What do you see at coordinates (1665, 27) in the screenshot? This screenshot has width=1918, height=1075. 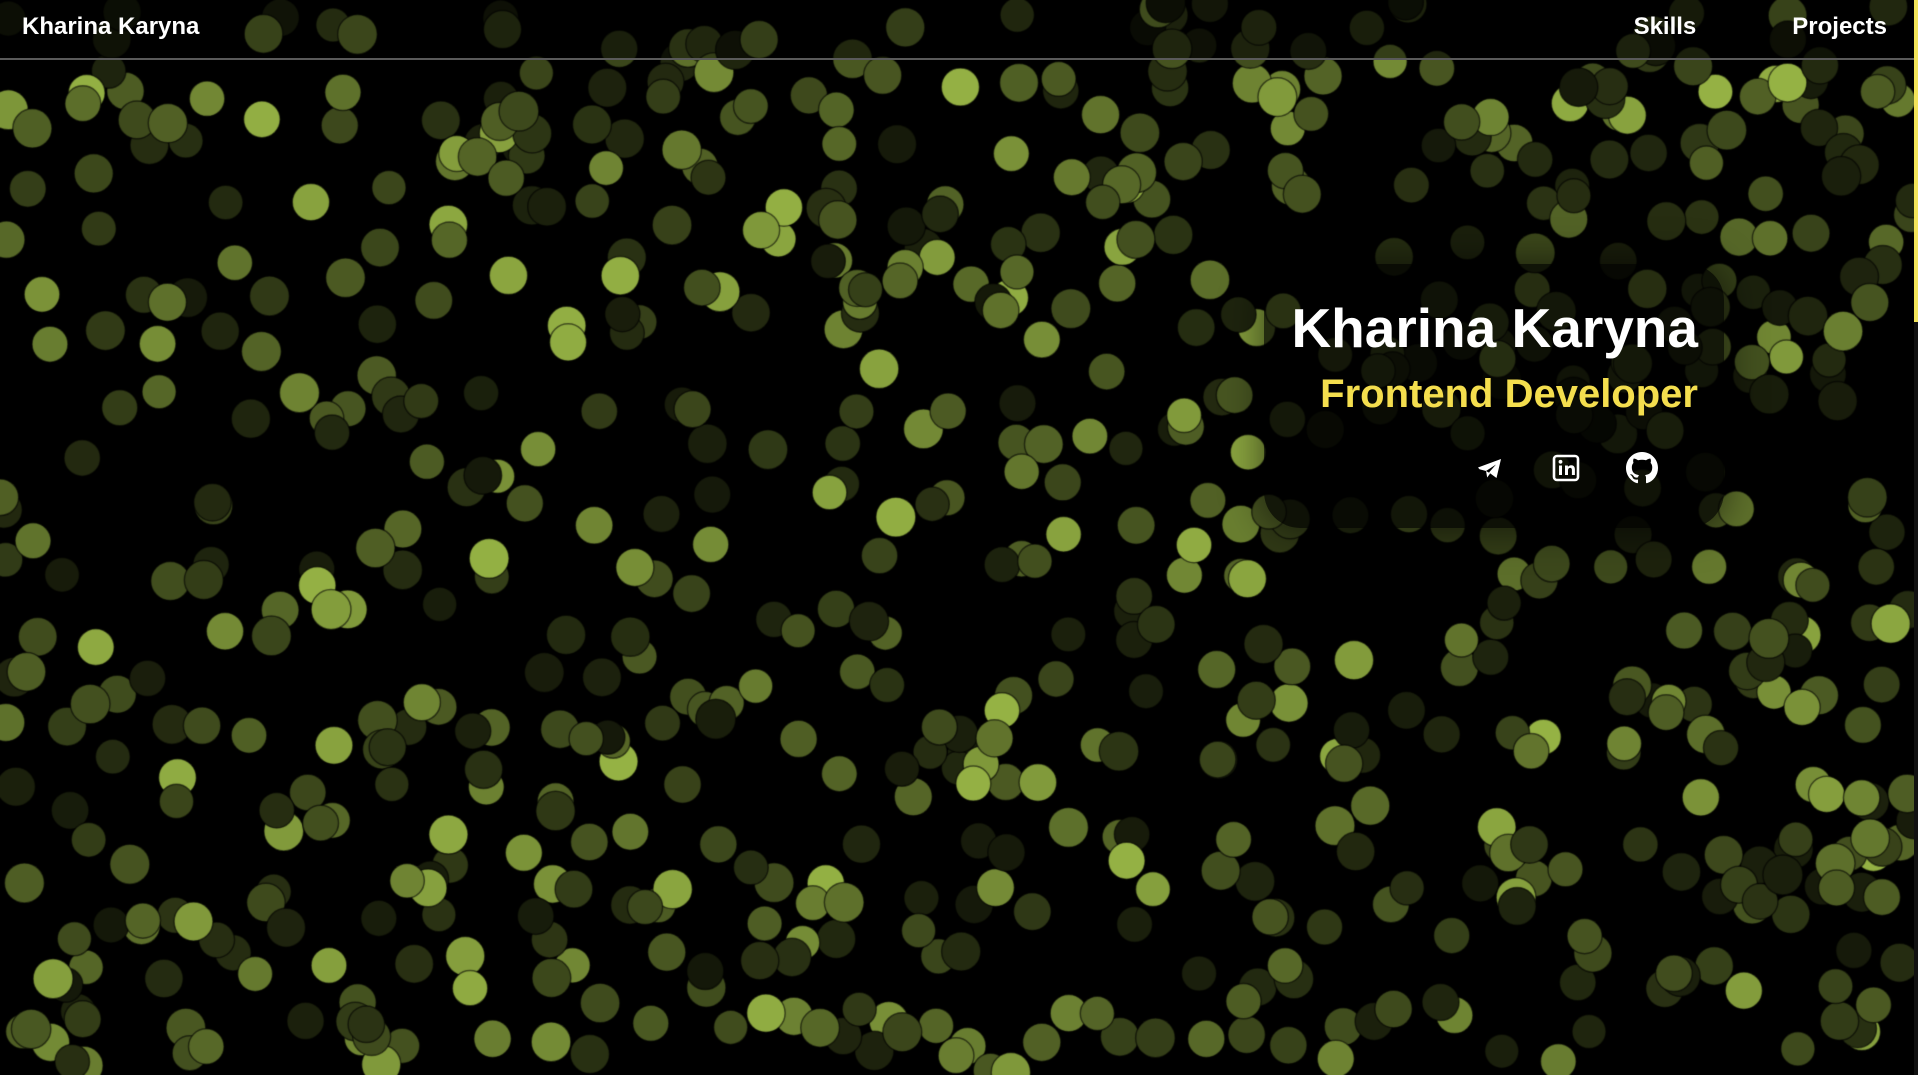 I see `nav-link-skills: Skills` at bounding box center [1665, 27].